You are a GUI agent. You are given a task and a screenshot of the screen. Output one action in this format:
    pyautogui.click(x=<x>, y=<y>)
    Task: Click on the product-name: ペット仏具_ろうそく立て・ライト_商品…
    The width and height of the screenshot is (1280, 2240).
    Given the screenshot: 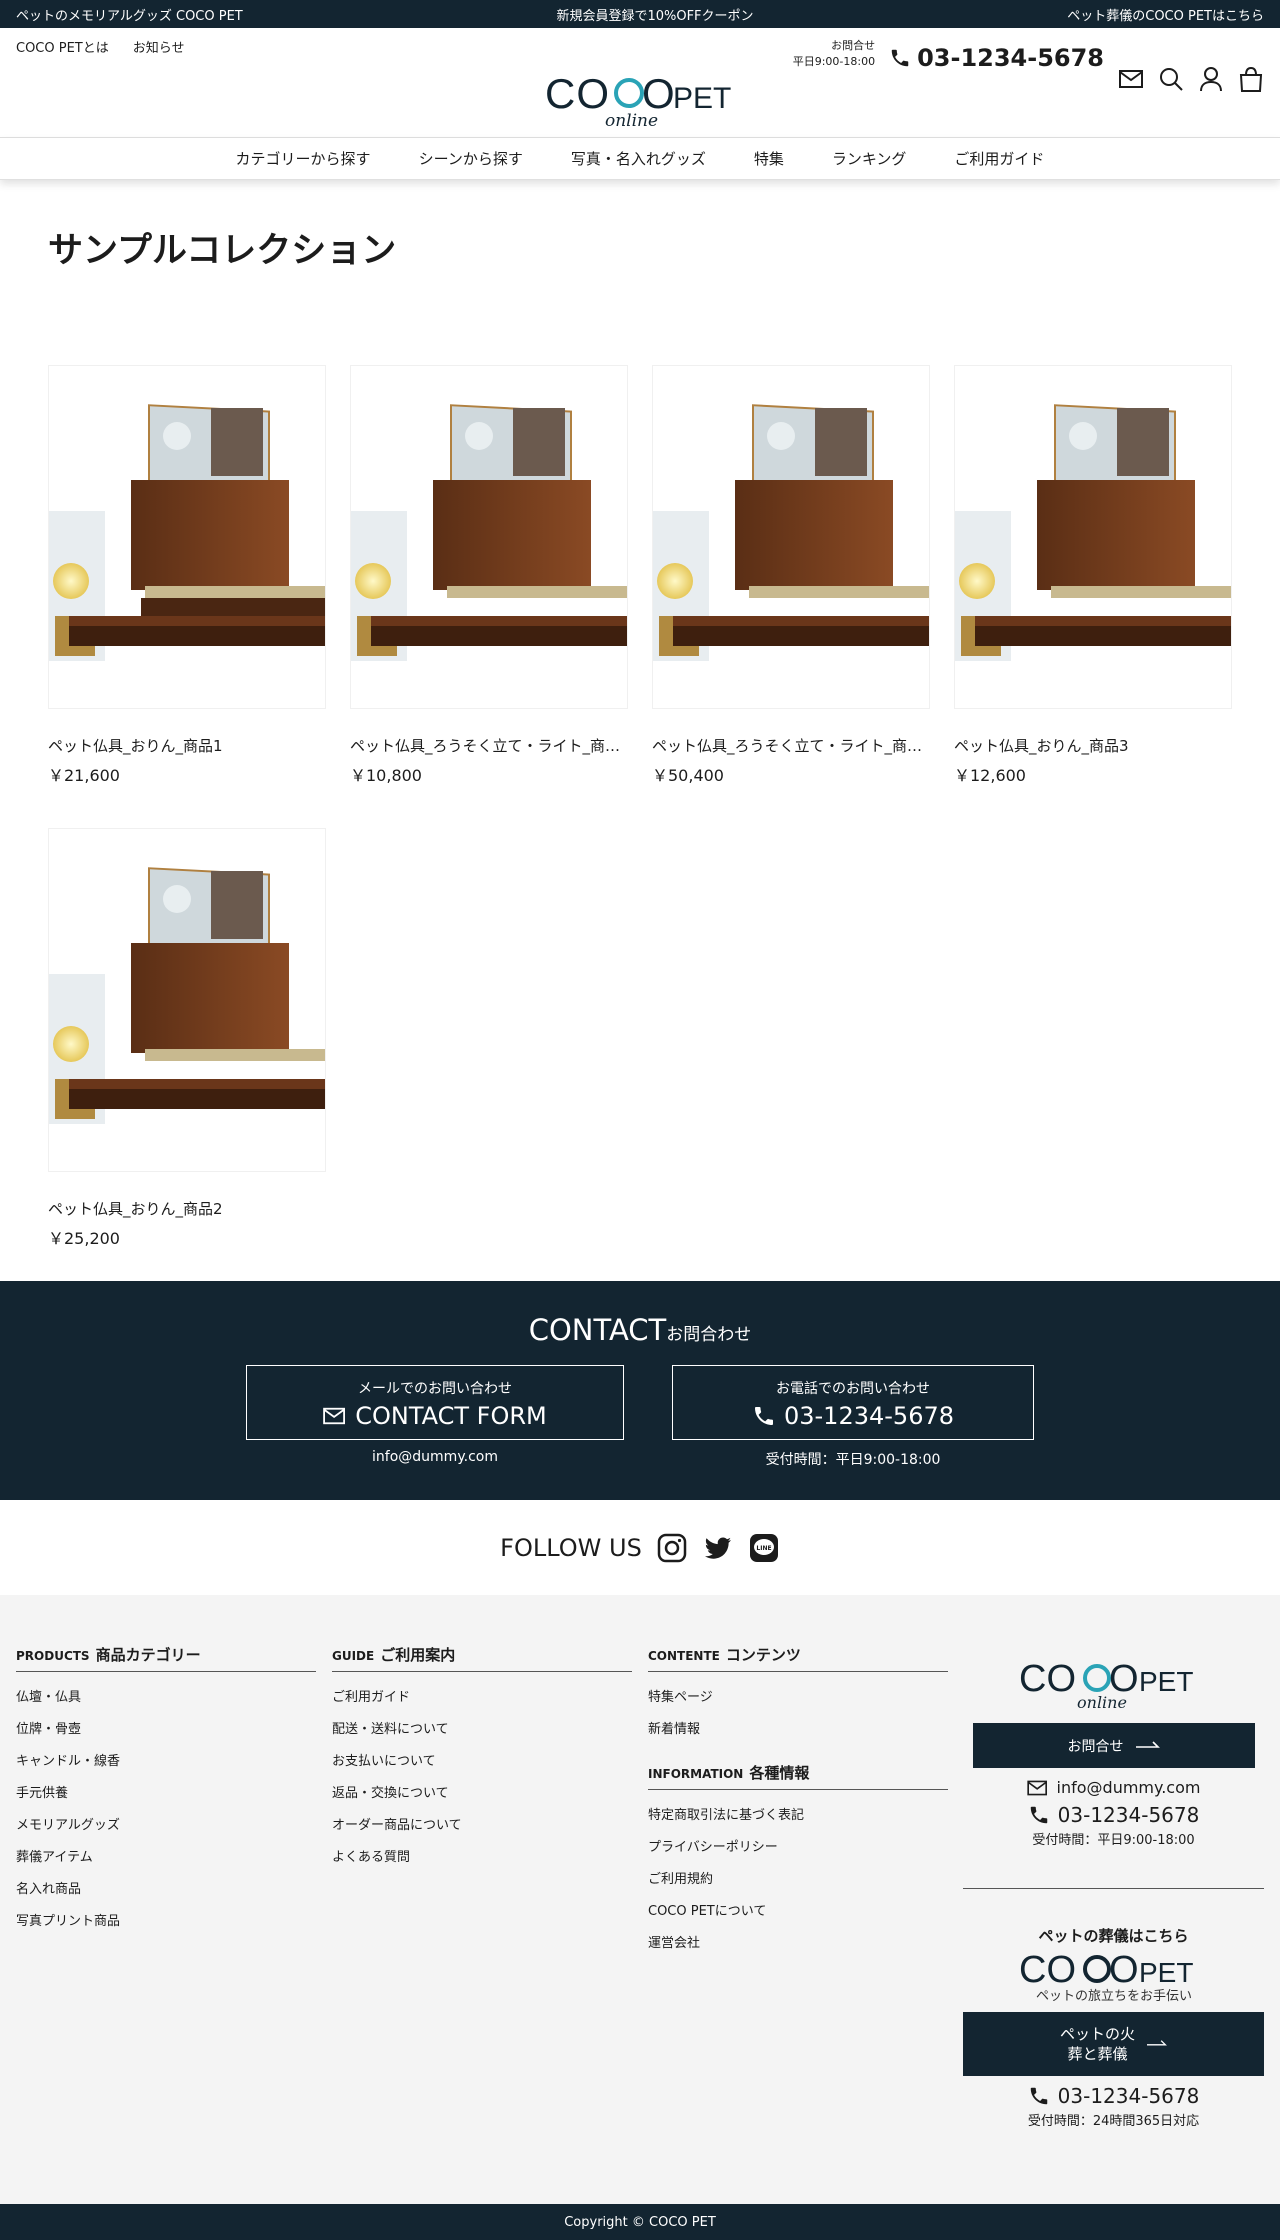 What is the action you would take?
    pyautogui.click(x=489, y=745)
    